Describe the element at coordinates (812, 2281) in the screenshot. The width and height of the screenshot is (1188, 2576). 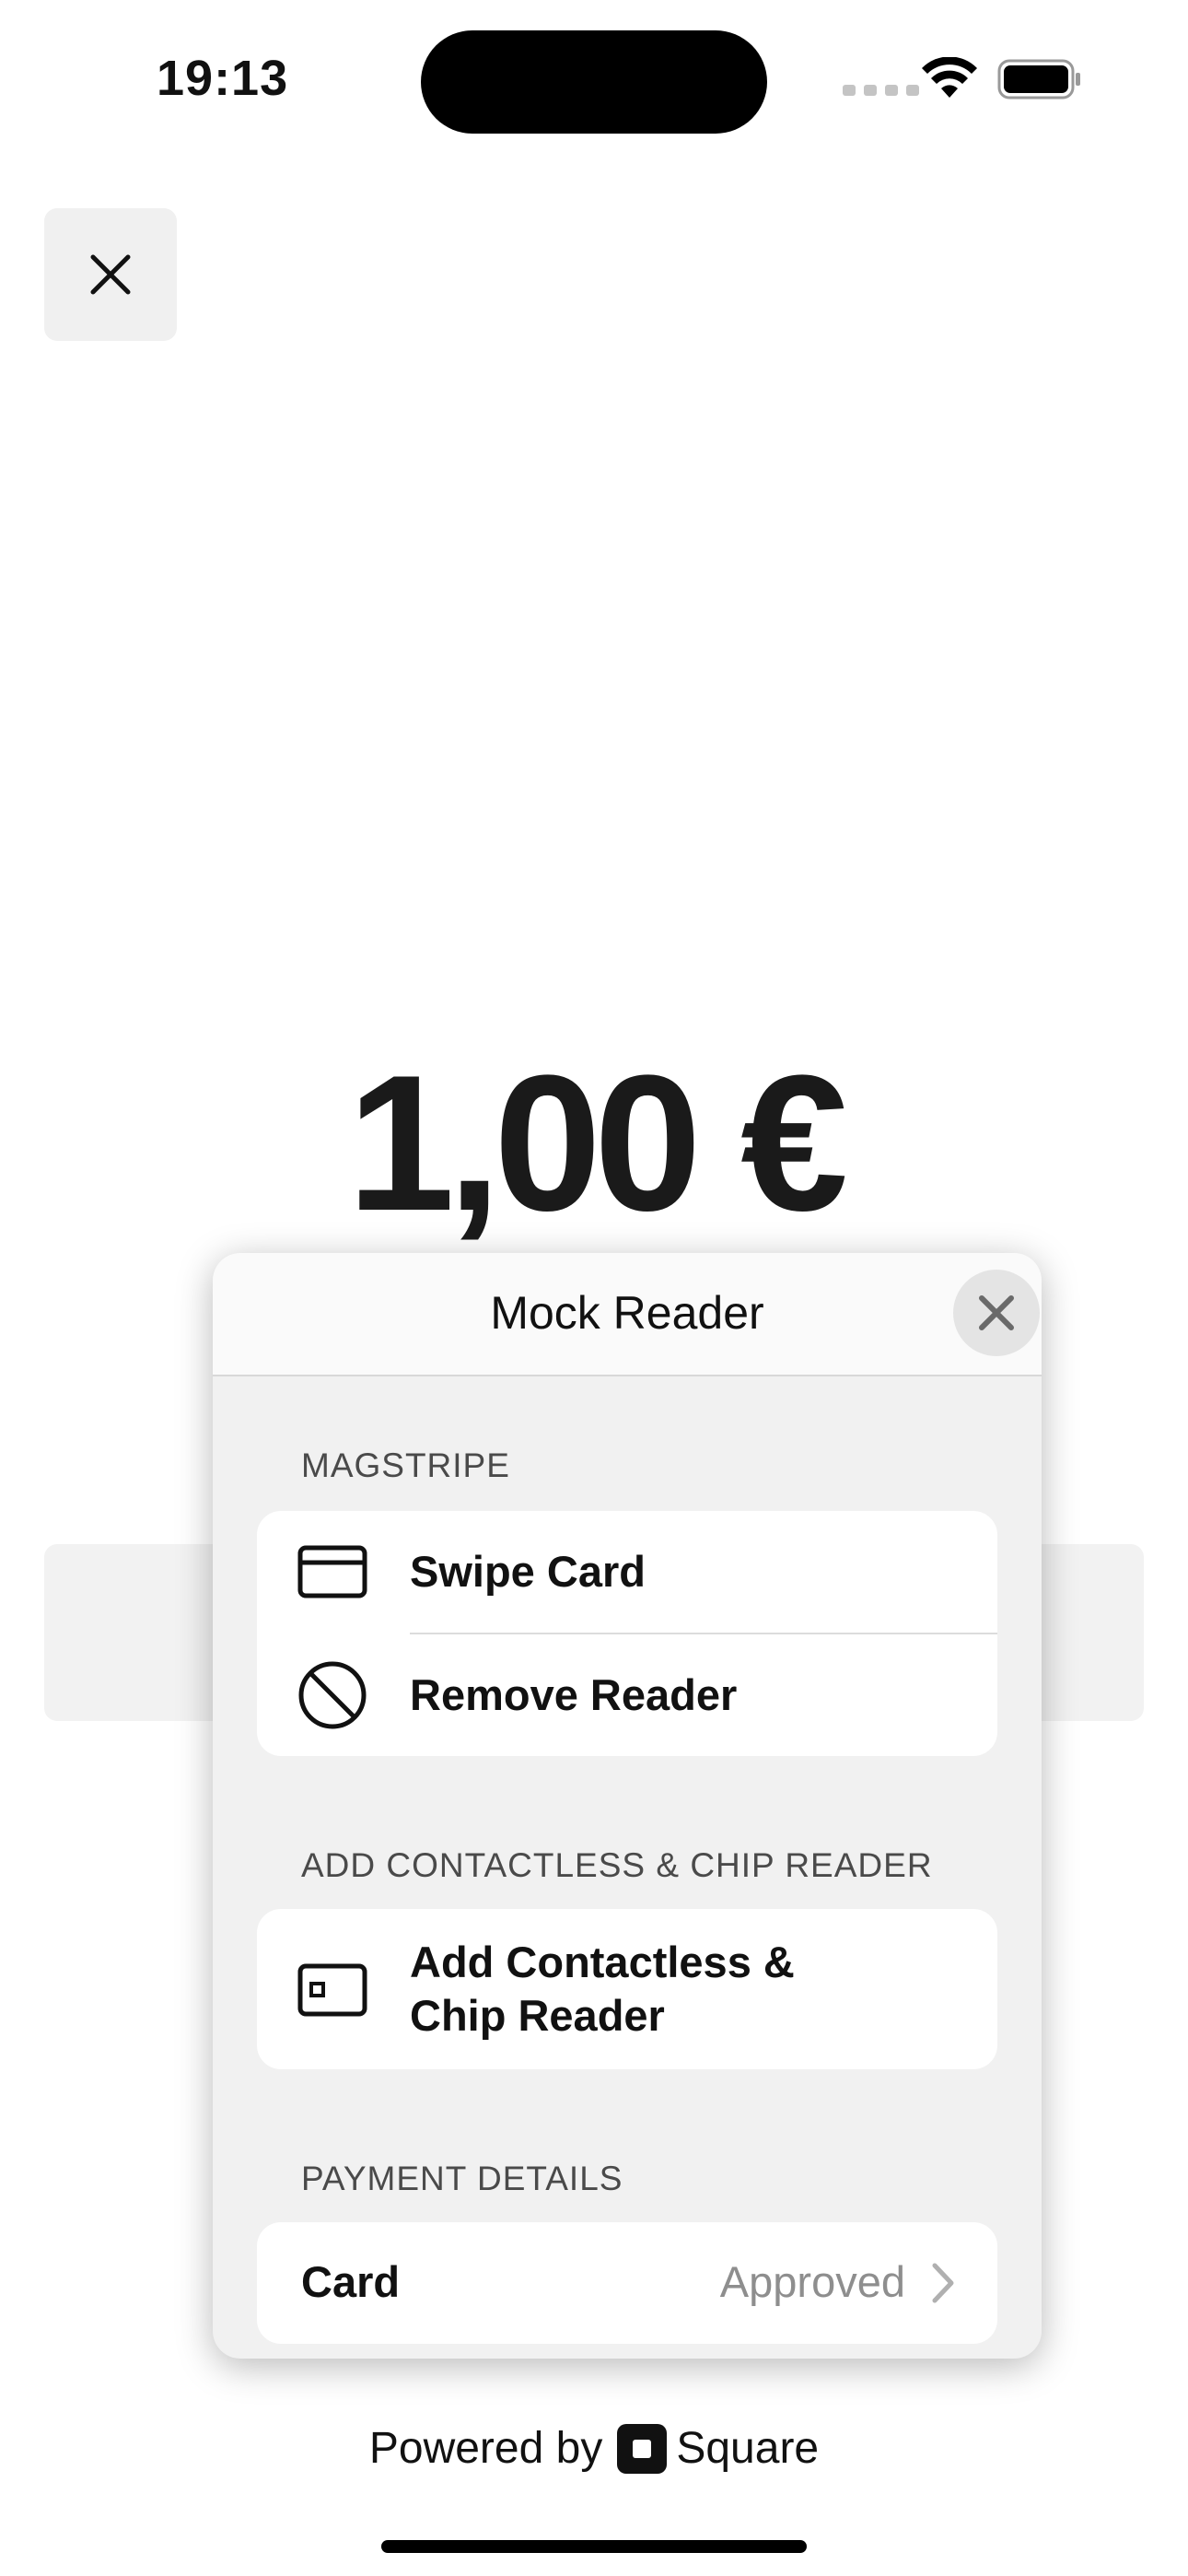
I see `card-status-value: Approved` at that location.